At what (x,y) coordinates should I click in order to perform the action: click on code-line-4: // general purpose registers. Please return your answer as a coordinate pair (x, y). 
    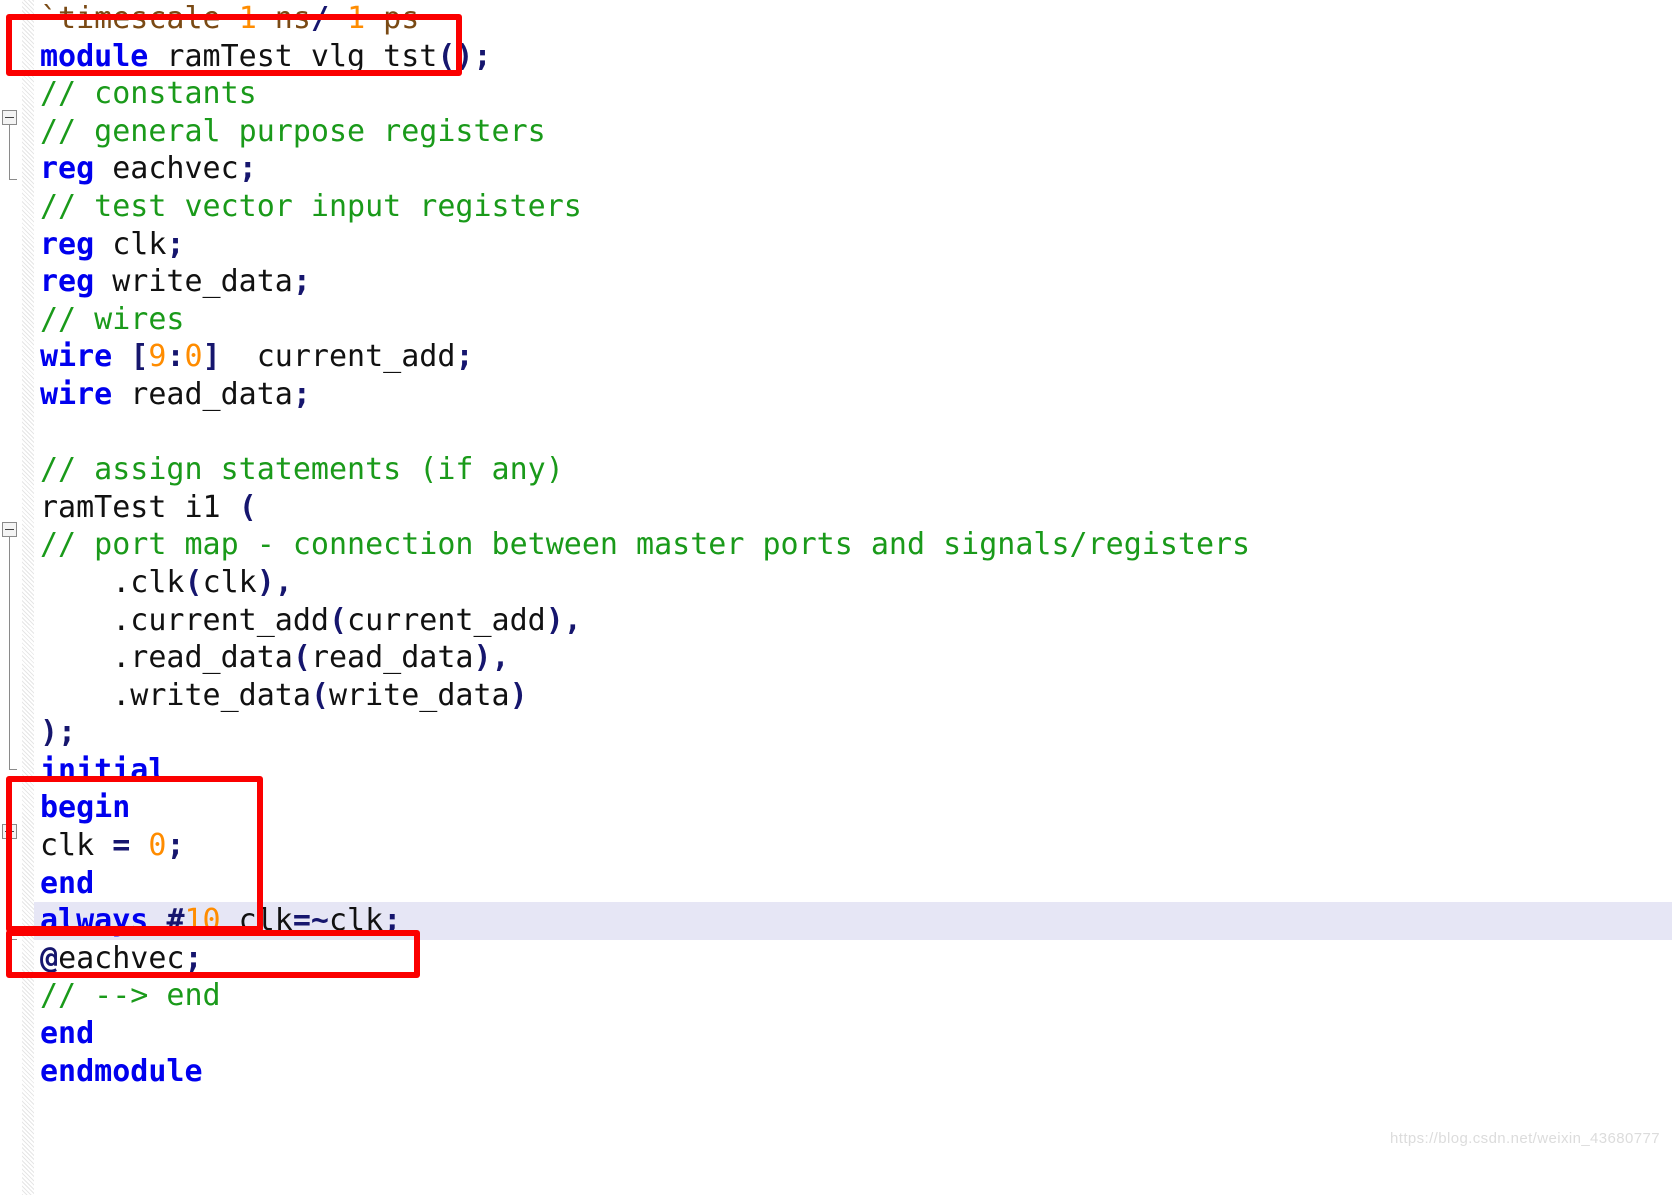
    Looking at the image, I should click on (853, 132).